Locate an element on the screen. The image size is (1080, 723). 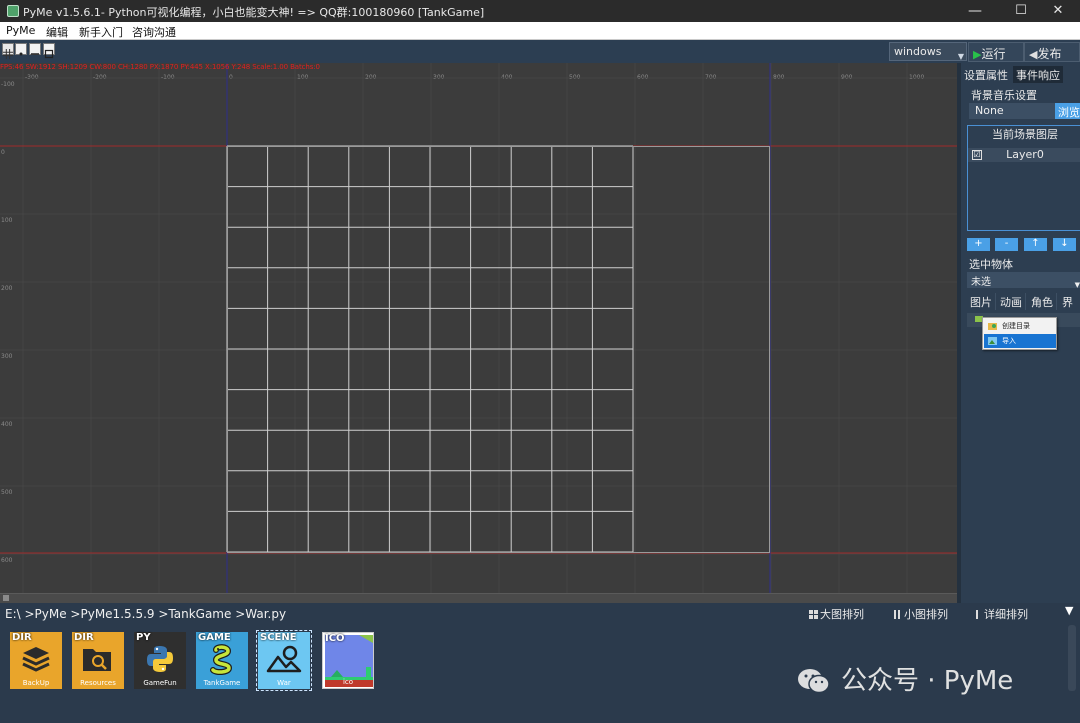
ruler-y-label: 400 is located at coordinates (7, 424).